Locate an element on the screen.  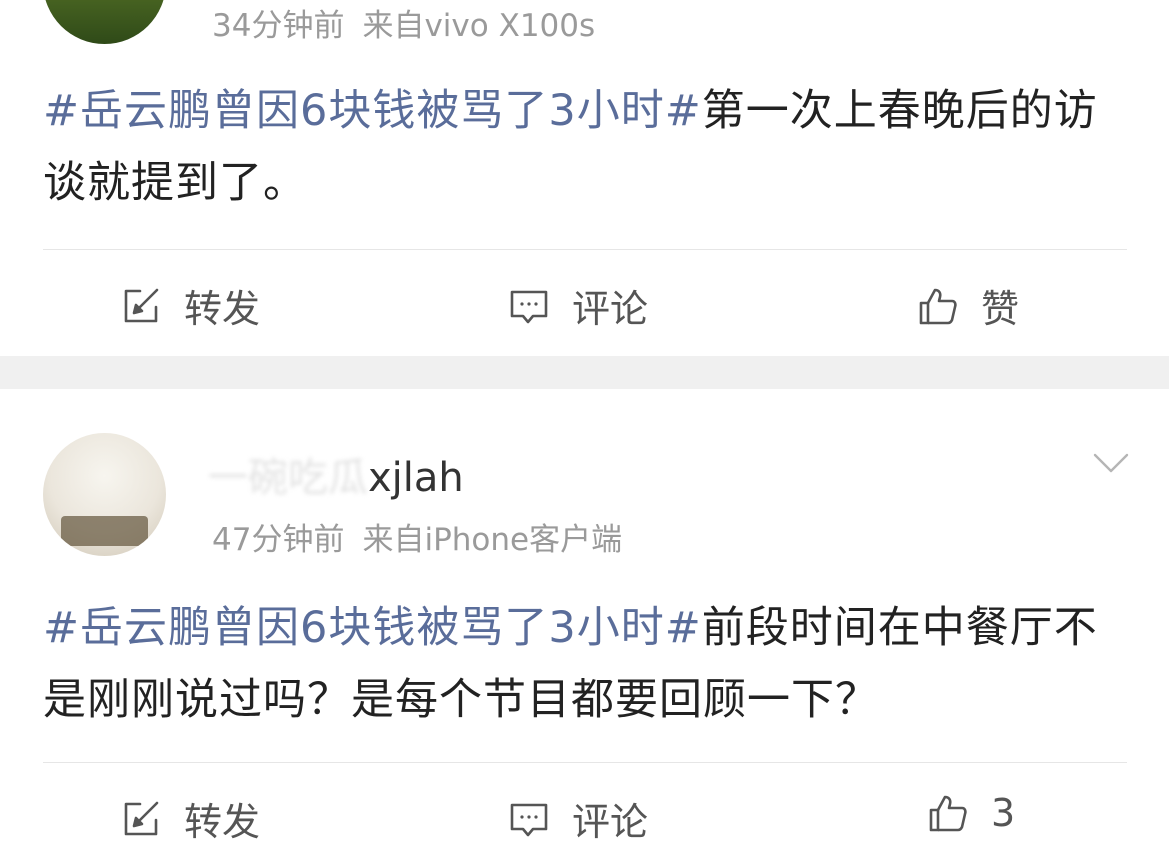
like-label: 赞 is located at coordinates (1000, 309).